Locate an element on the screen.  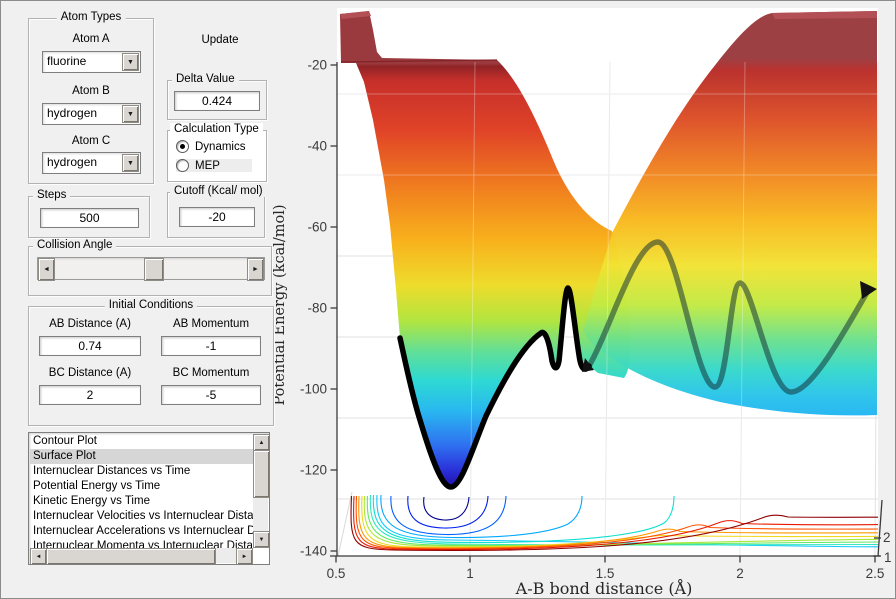
cutoff-panel: Cutoff (Kcal/ mol) -20 is located at coordinates (217, 211).